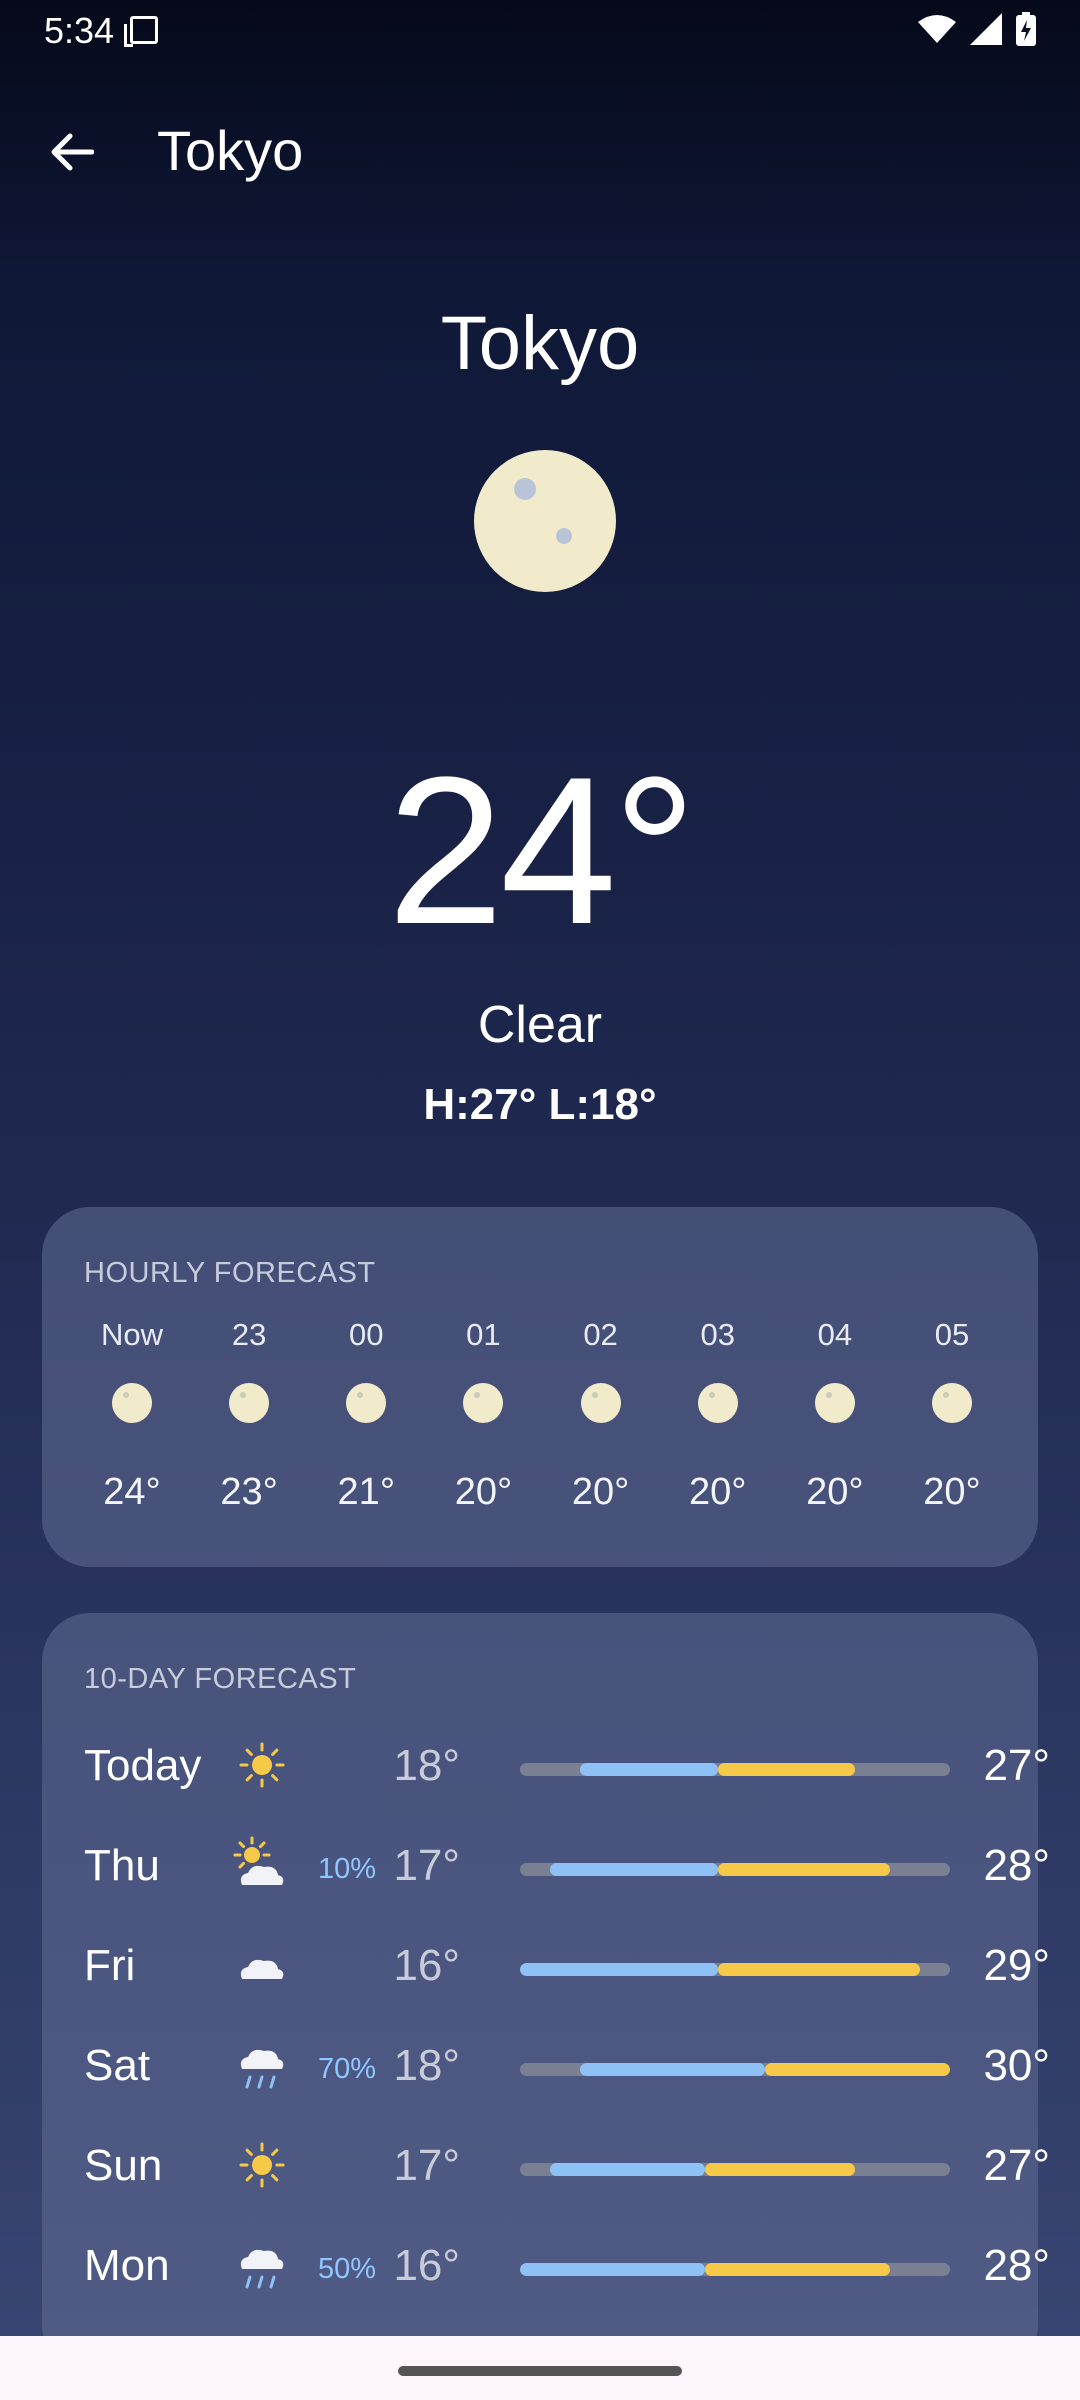  Describe the element at coordinates (249, 1334) in the screenshot. I see `hourly-time: 23` at that location.